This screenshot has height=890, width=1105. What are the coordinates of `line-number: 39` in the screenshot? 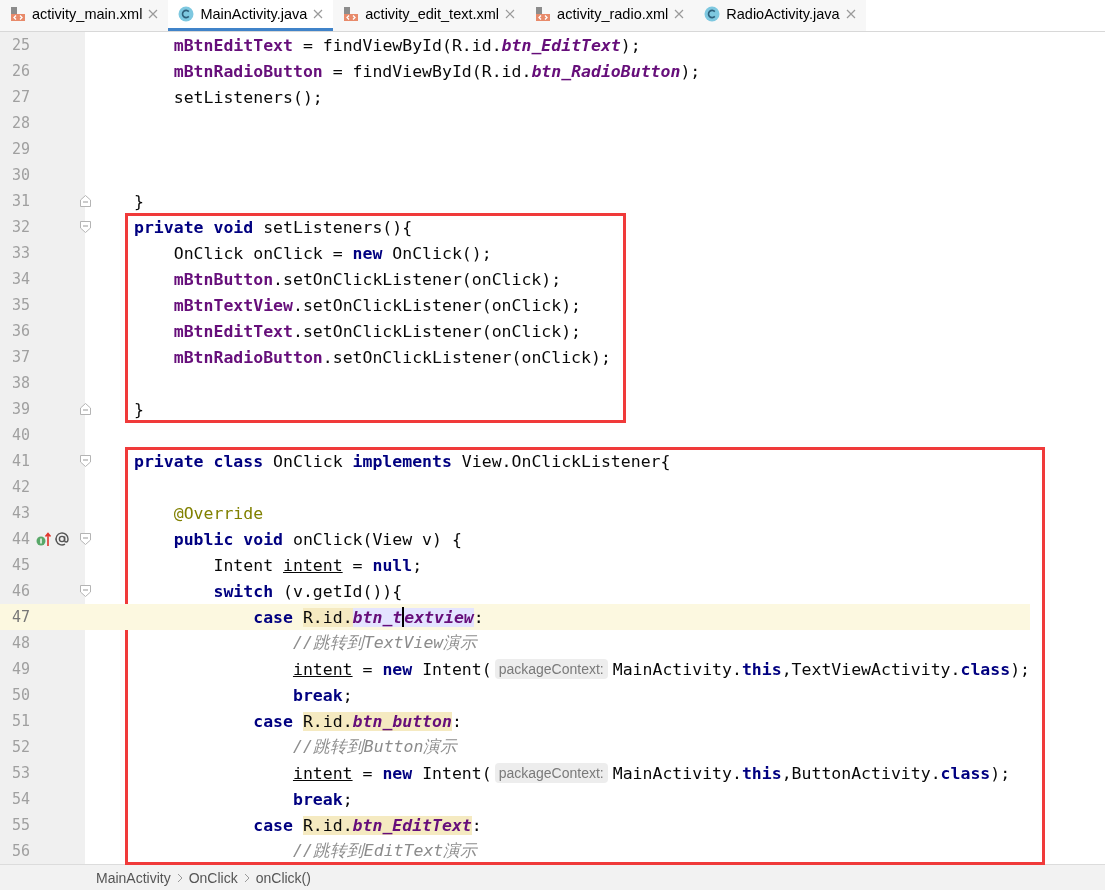 It's located at (20, 409).